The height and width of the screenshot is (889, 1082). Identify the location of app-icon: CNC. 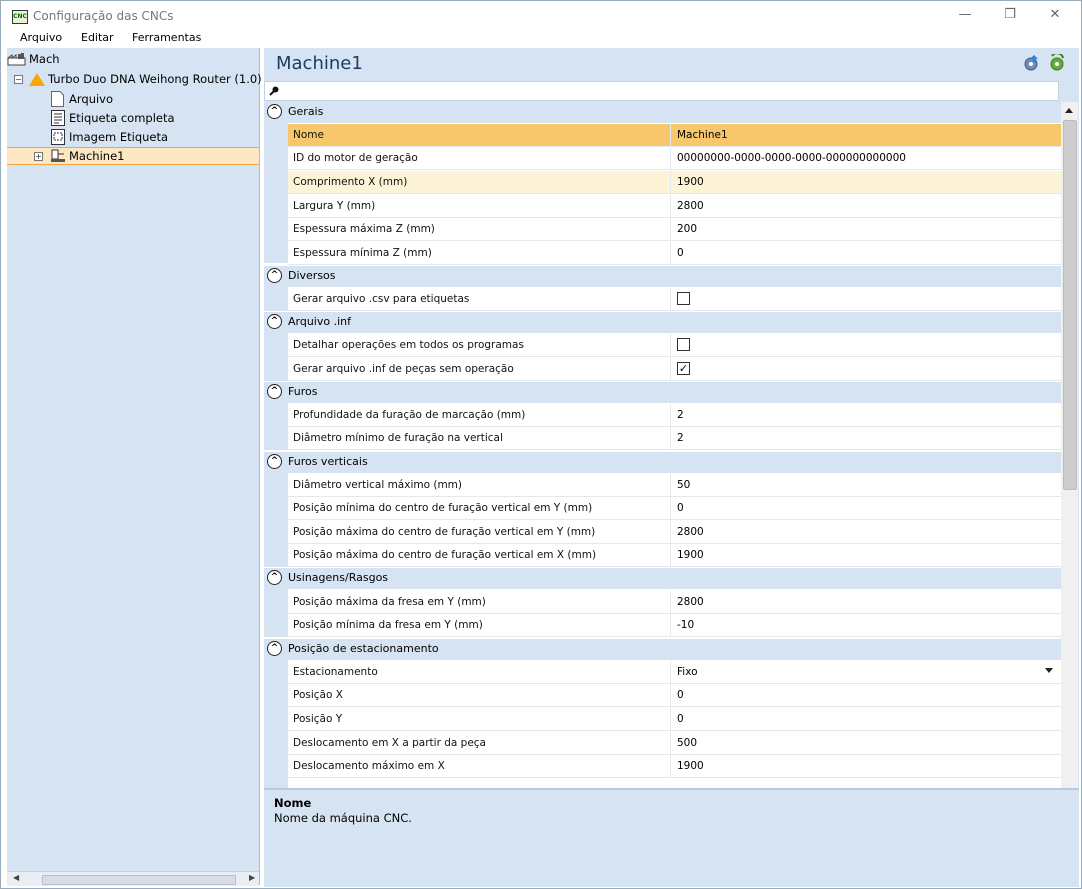
(20, 17).